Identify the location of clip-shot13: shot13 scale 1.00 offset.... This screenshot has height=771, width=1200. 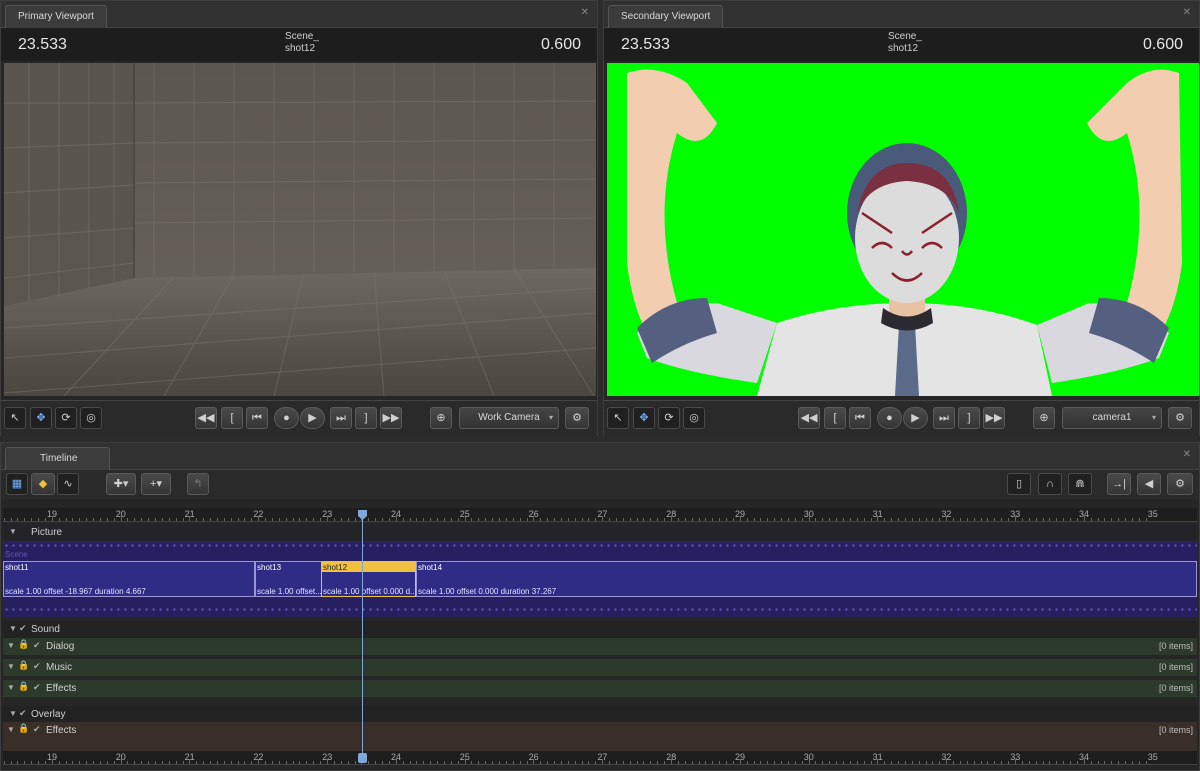
(288, 579).